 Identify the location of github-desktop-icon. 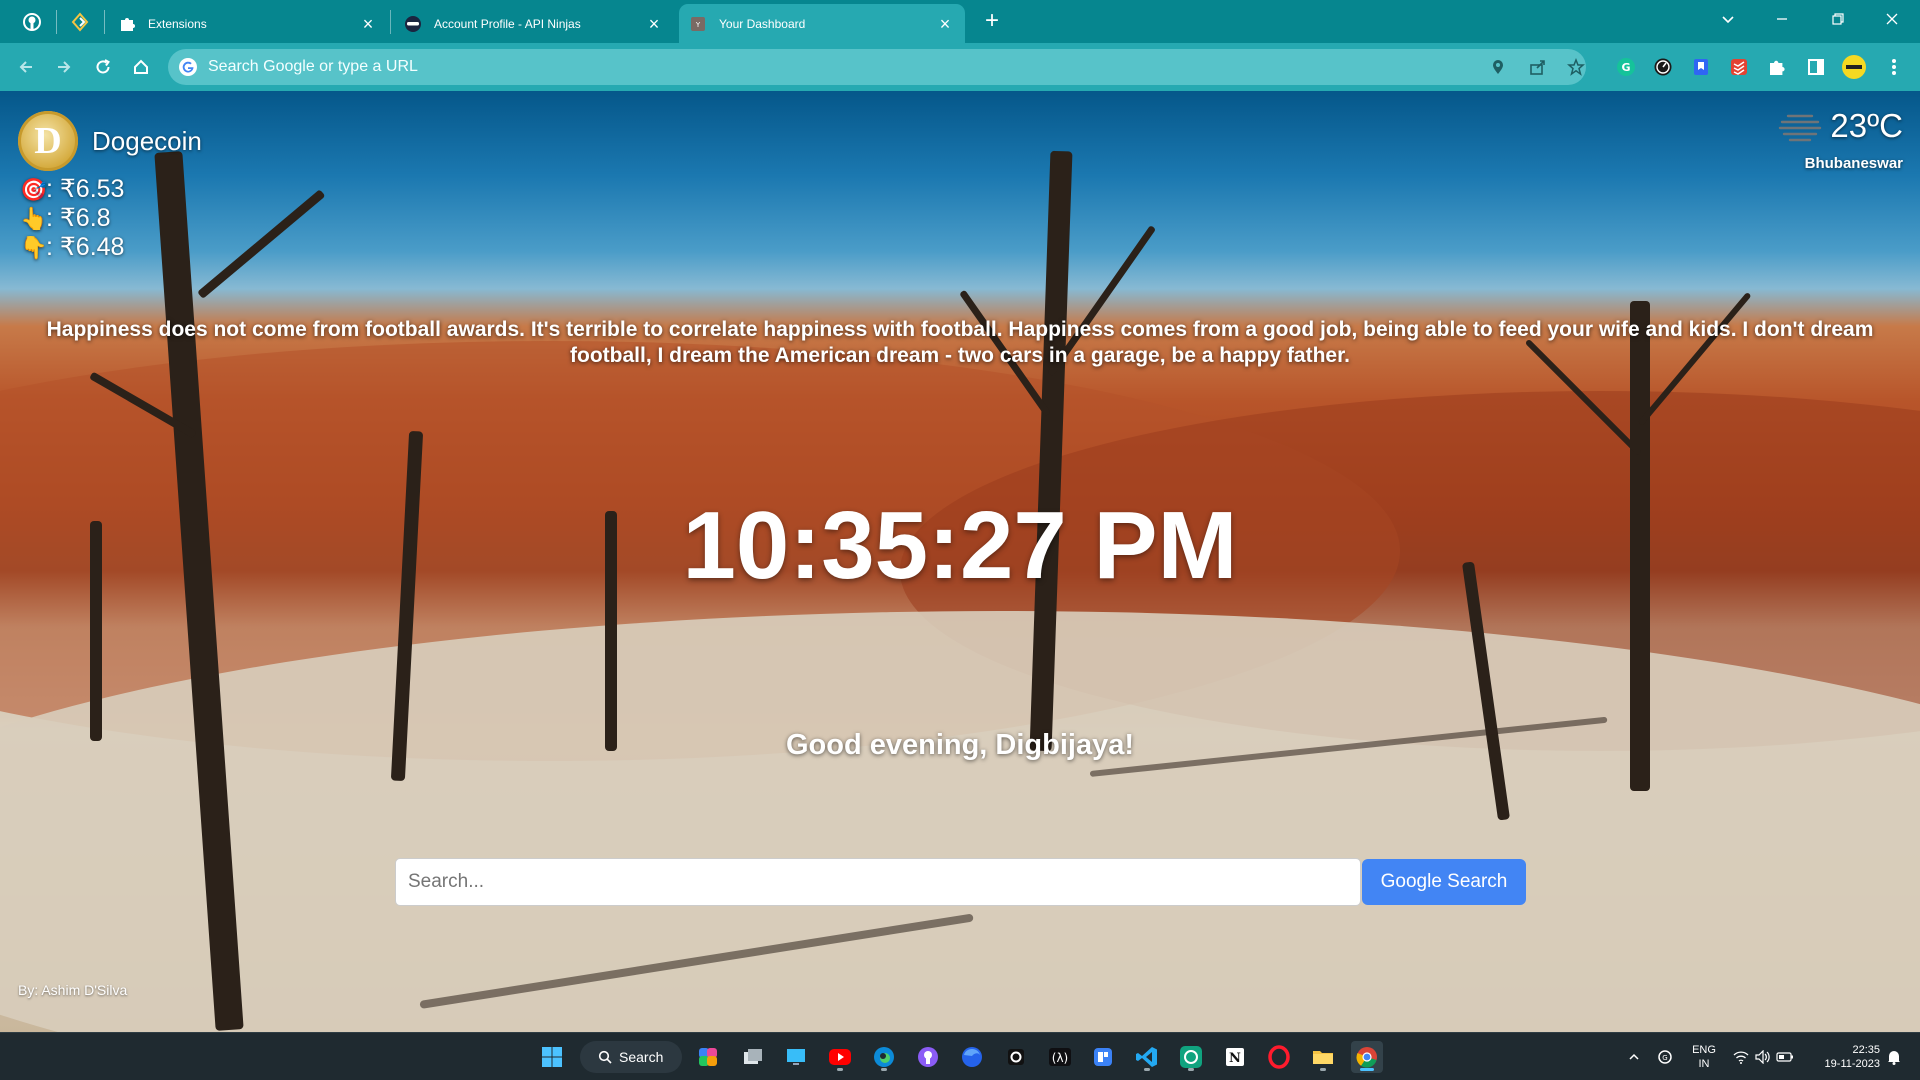
(928, 1057).